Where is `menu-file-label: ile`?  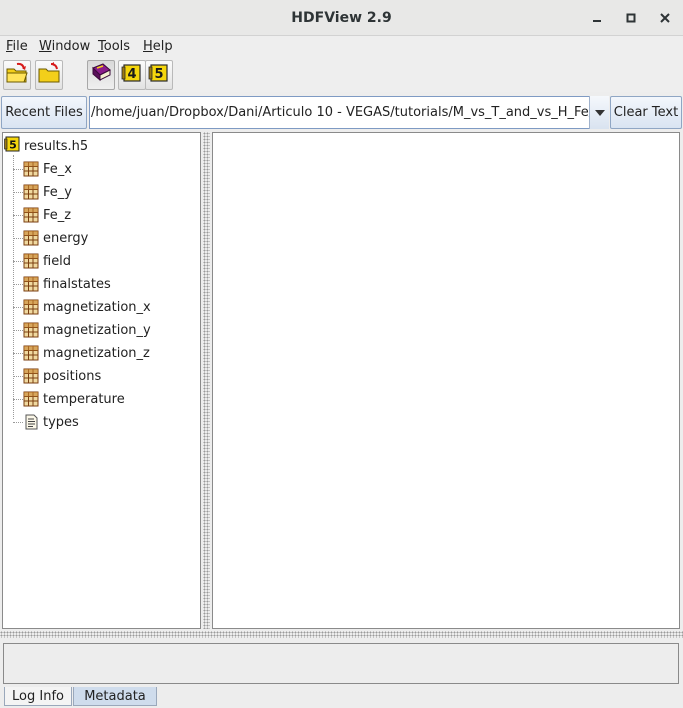 menu-file-label: ile is located at coordinates (20, 46).